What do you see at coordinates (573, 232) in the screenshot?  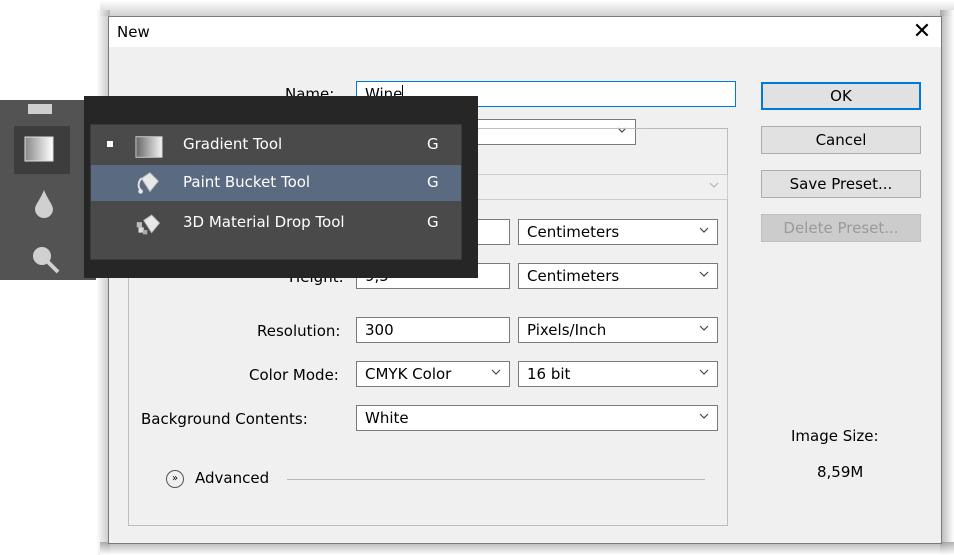 I see `width-unit-value: Centimeters` at bounding box center [573, 232].